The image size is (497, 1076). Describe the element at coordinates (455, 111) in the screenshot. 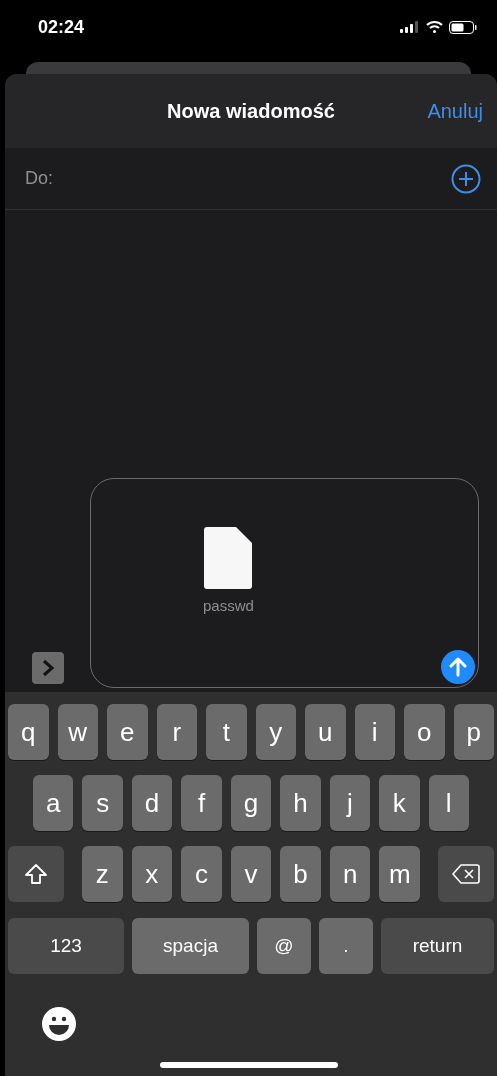

I see `cancel-link: Anuluj` at that location.